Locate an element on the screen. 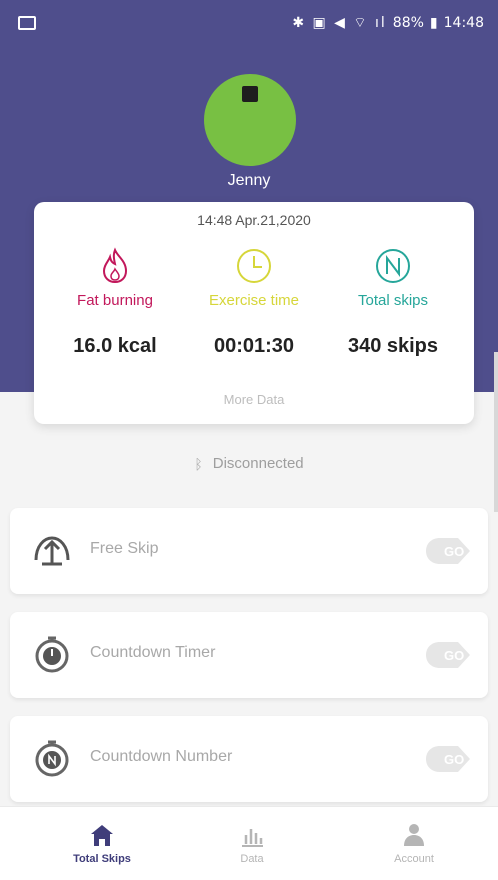 Image resolution: width=498 pixels, height=880 pixels. tab-label: Total Skips is located at coordinates (102, 859).